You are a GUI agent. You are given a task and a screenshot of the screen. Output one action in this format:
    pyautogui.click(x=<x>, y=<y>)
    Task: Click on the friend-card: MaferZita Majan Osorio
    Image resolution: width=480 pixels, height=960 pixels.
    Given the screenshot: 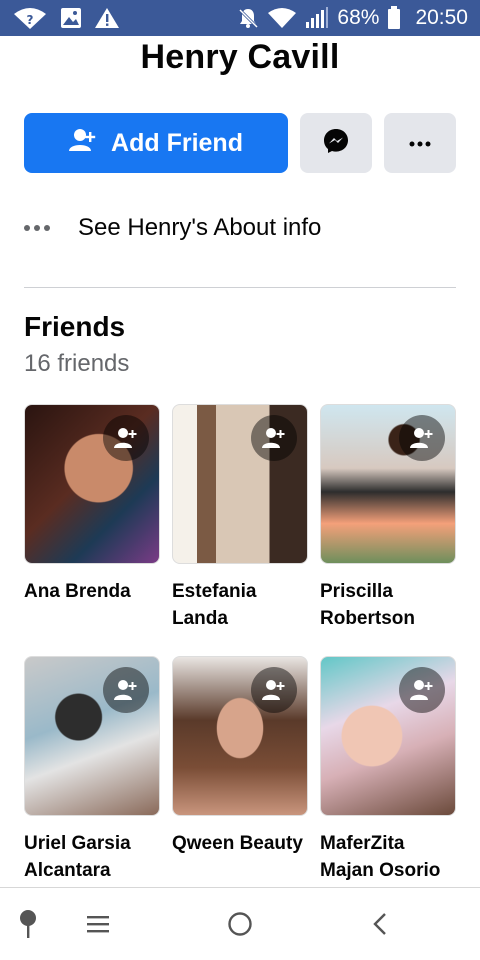 What is the action you would take?
    pyautogui.click(x=388, y=770)
    